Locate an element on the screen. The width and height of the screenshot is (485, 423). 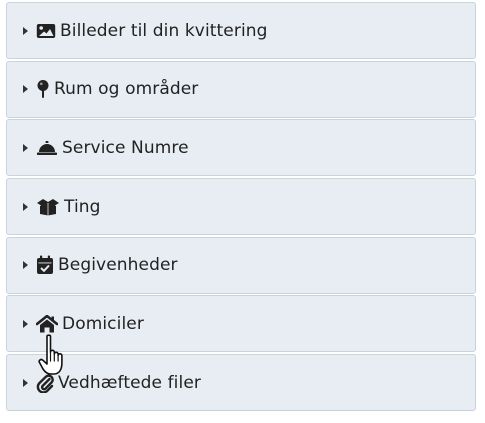
calendar-check-icon is located at coordinates (45, 265).